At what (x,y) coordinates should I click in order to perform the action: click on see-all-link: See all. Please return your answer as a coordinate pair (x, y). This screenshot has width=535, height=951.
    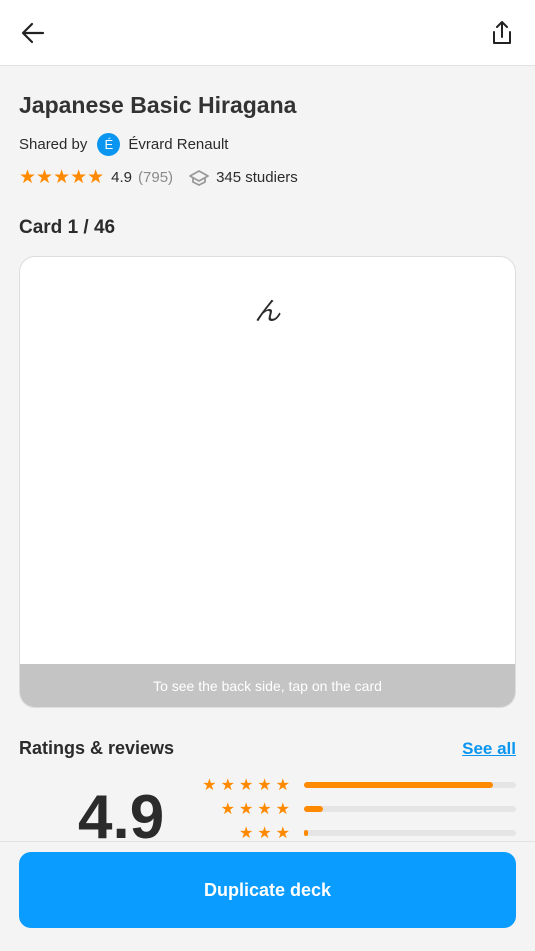
    Looking at the image, I should click on (489, 749).